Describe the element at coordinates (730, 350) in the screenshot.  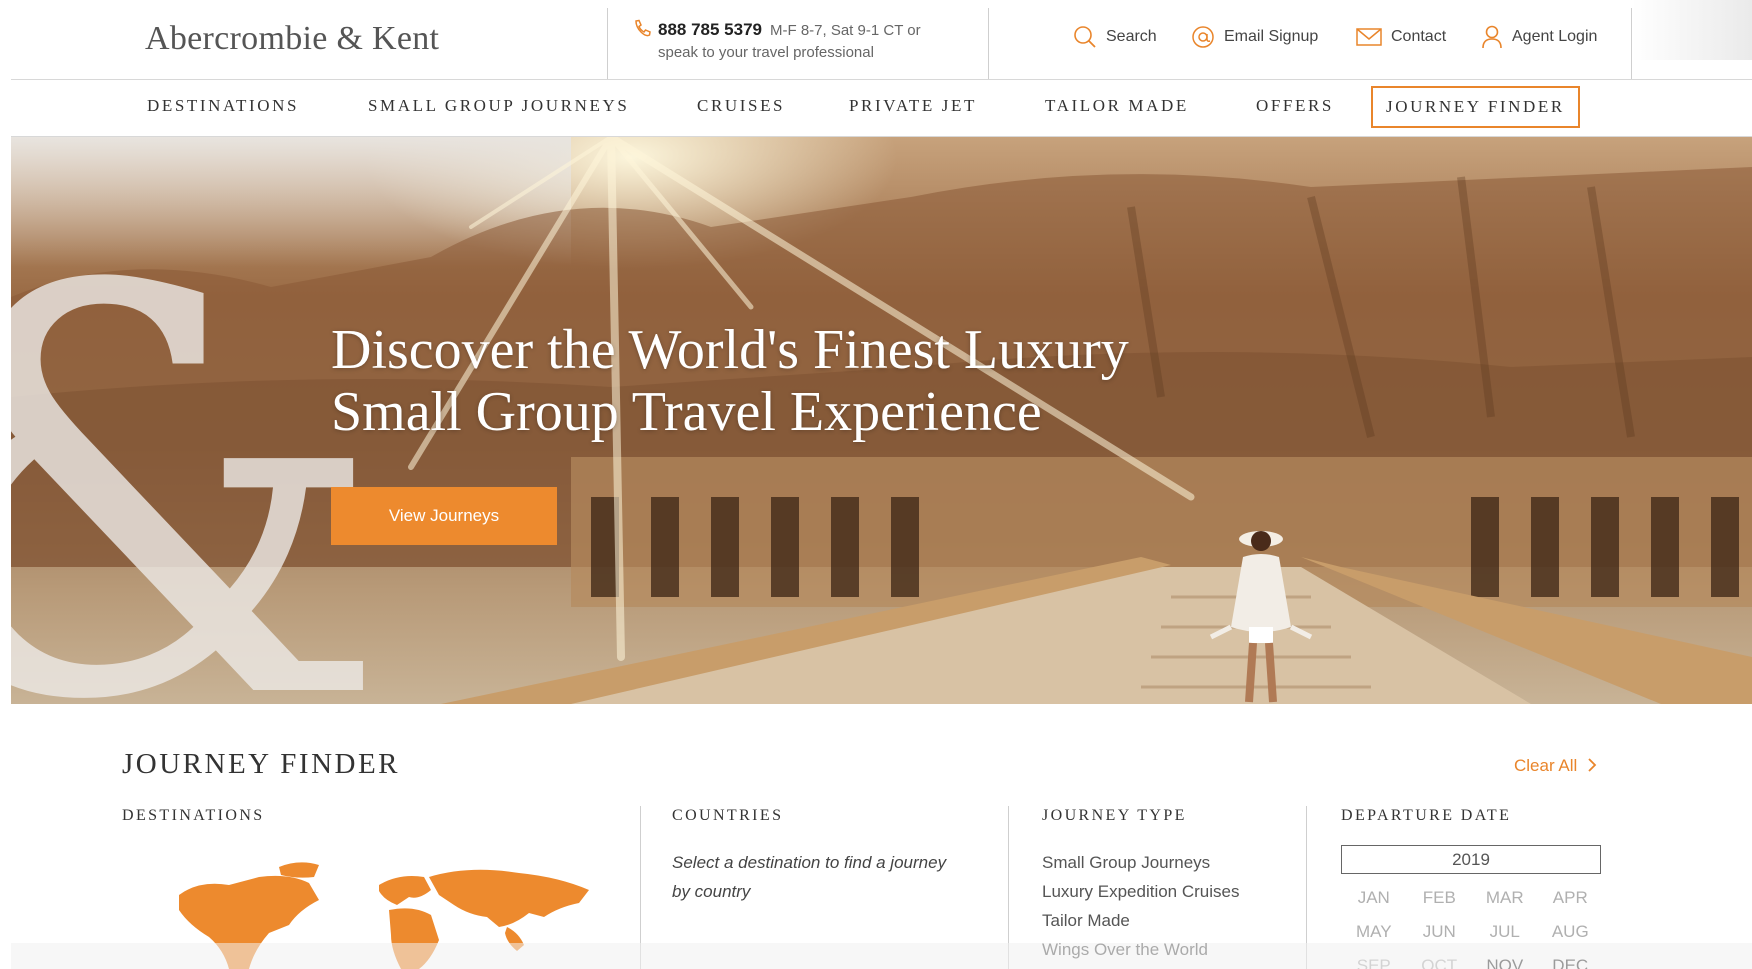
I see `hero-title-line-1: Discover the World's Finest Luxury` at that location.